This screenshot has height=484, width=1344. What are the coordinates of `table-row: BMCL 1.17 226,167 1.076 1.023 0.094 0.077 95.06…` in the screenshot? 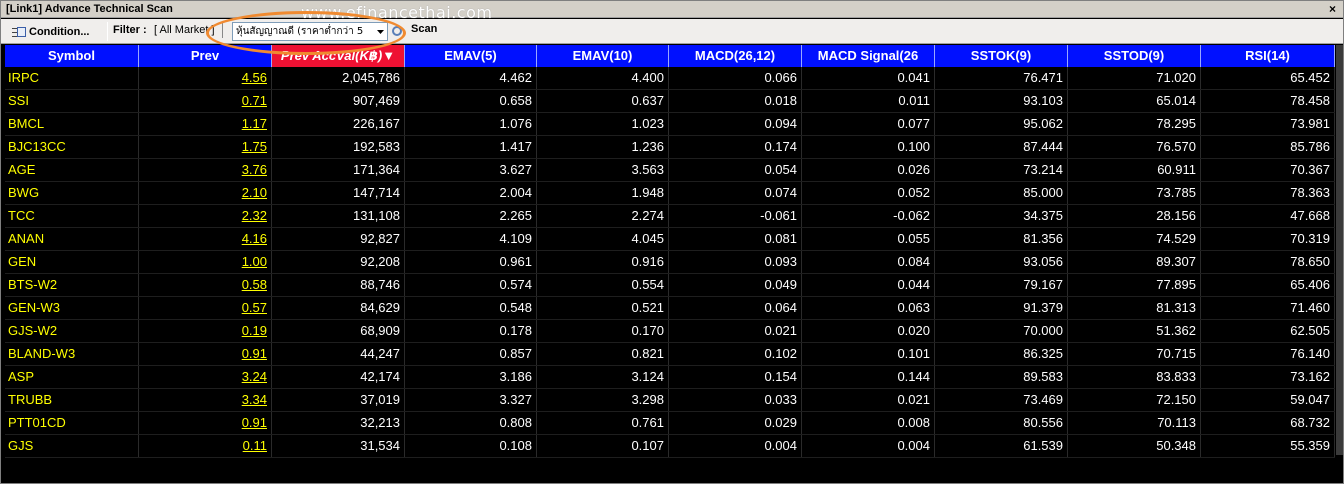 It's located at (670, 124).